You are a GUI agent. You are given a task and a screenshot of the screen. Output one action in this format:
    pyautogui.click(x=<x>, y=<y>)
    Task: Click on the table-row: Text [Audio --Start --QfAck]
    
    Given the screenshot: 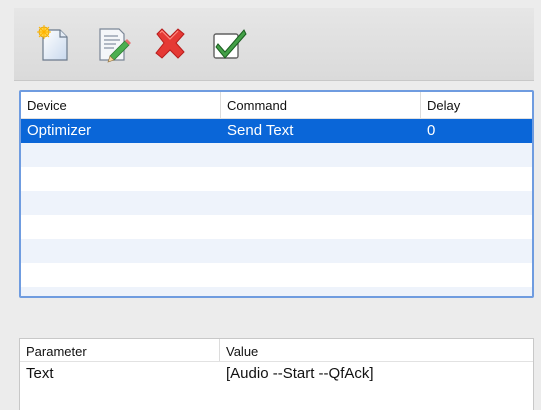 What is the action you would take?
    pyautogui.click(x=276, y=374)
    